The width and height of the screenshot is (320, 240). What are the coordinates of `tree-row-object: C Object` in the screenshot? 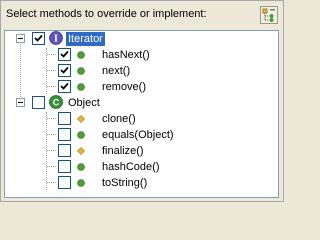 It's located at (141, 103).